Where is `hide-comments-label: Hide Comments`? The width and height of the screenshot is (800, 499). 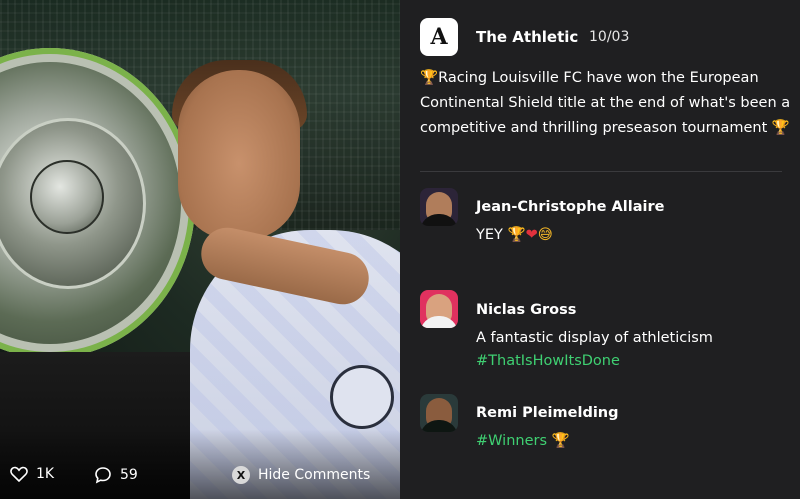 hide-comments-label: Hide Comments is located at coordinates (314, 475).